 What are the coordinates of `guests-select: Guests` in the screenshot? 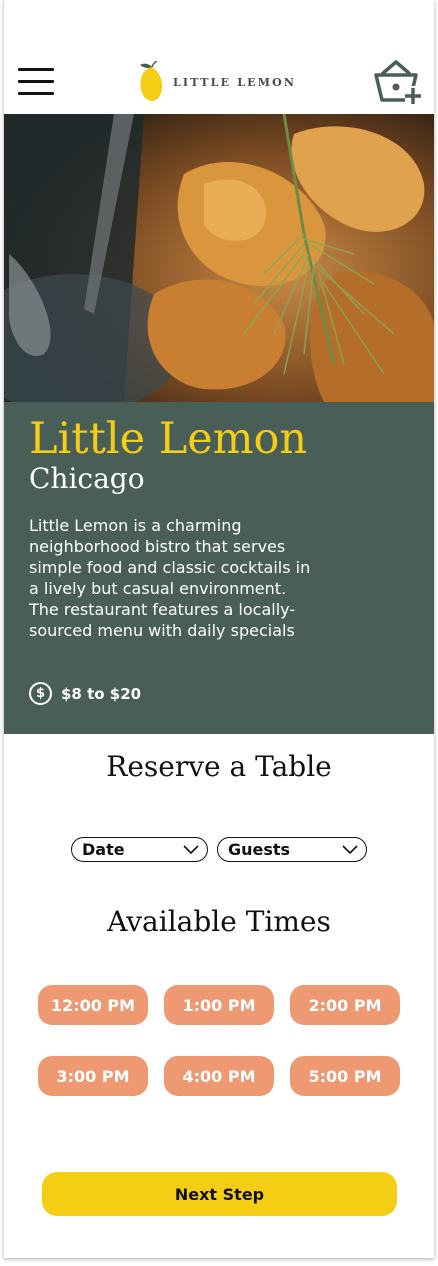 It's located at (292, 849).